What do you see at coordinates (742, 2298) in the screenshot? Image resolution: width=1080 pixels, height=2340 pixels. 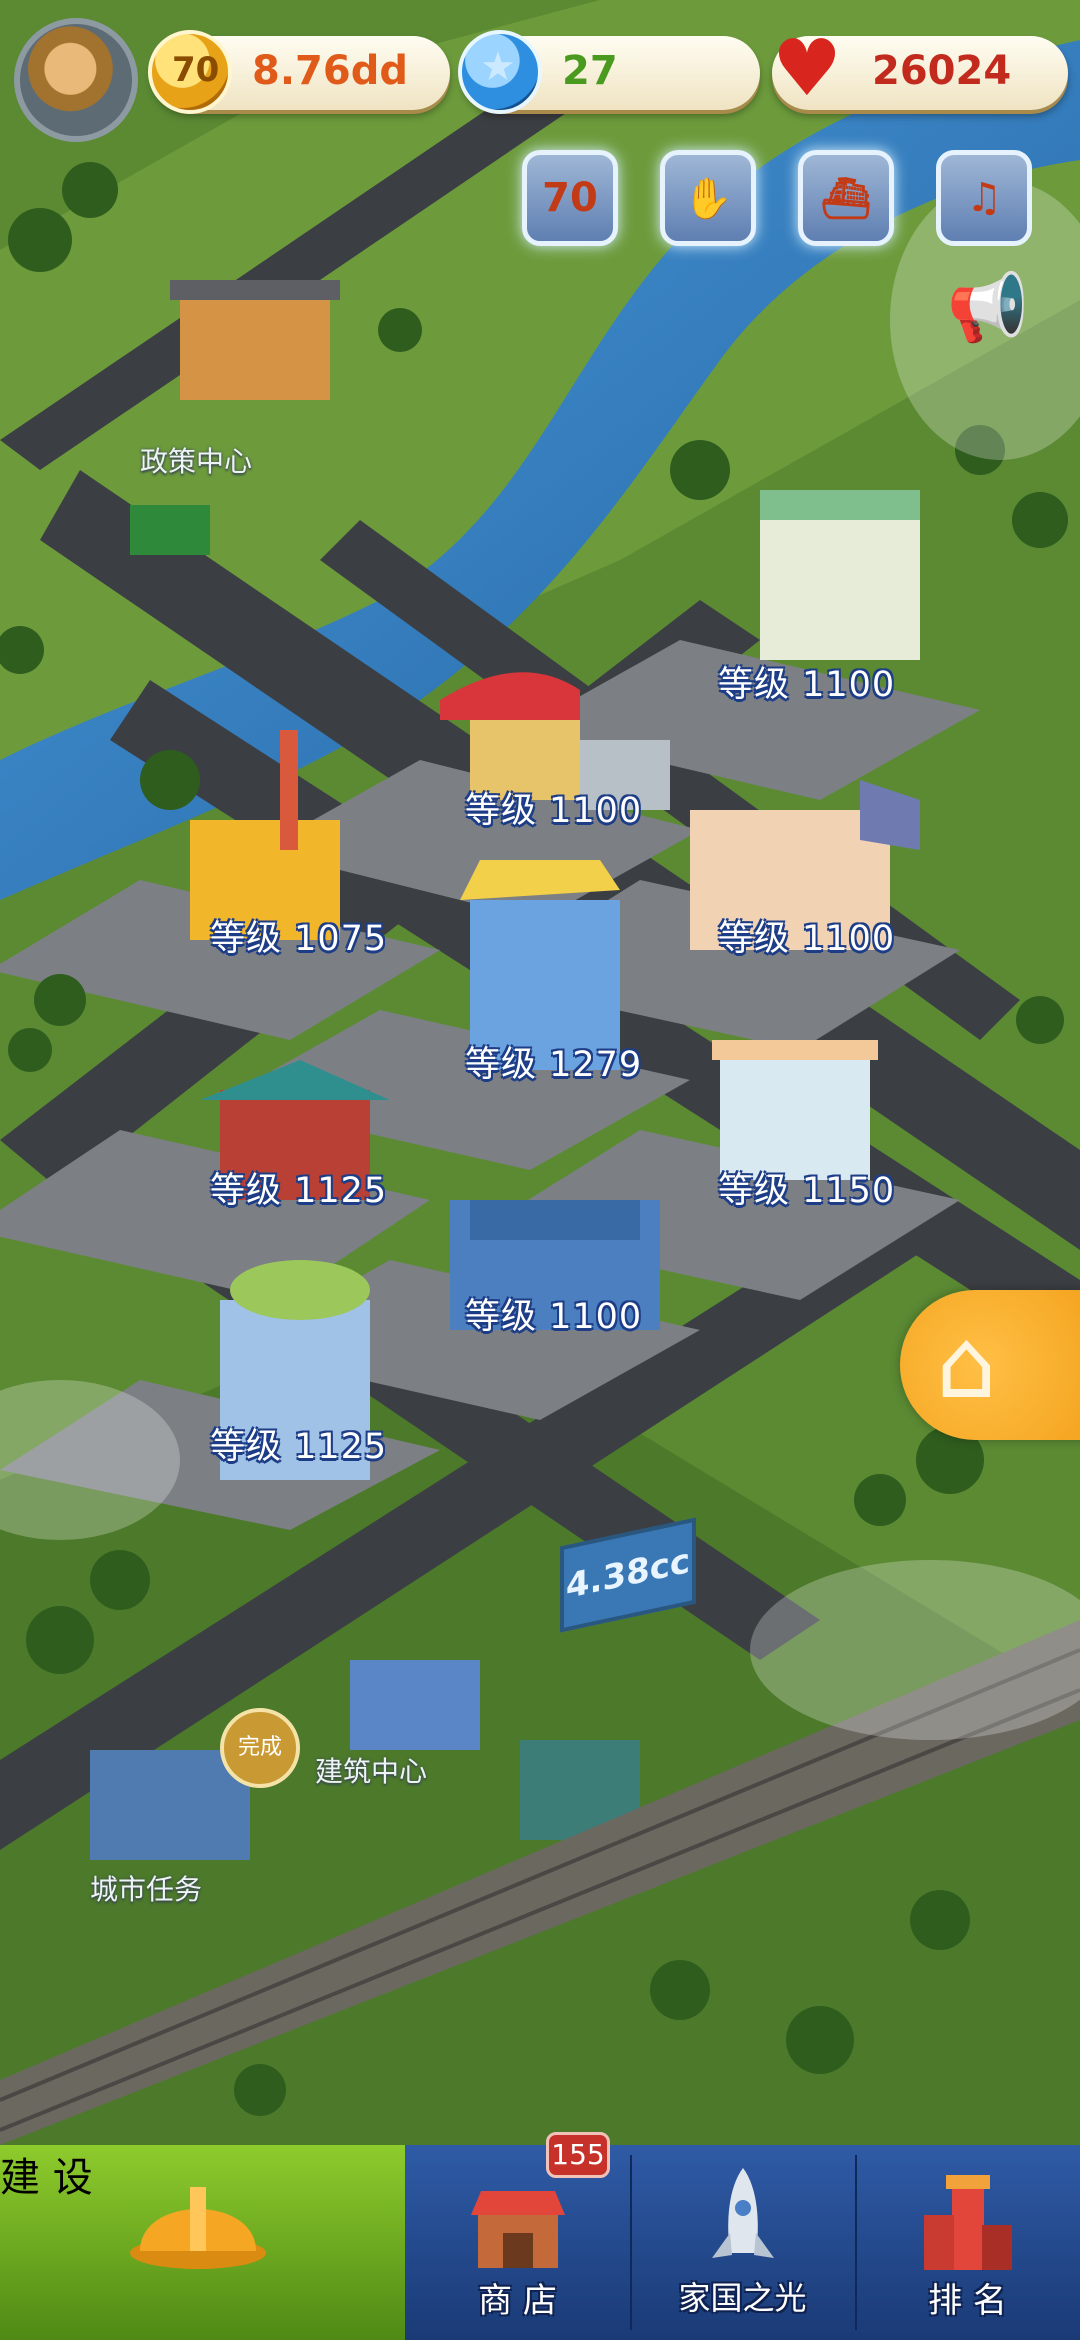 I see `nav-glory-label: 家国之光` at bounding box center [742, 2298].